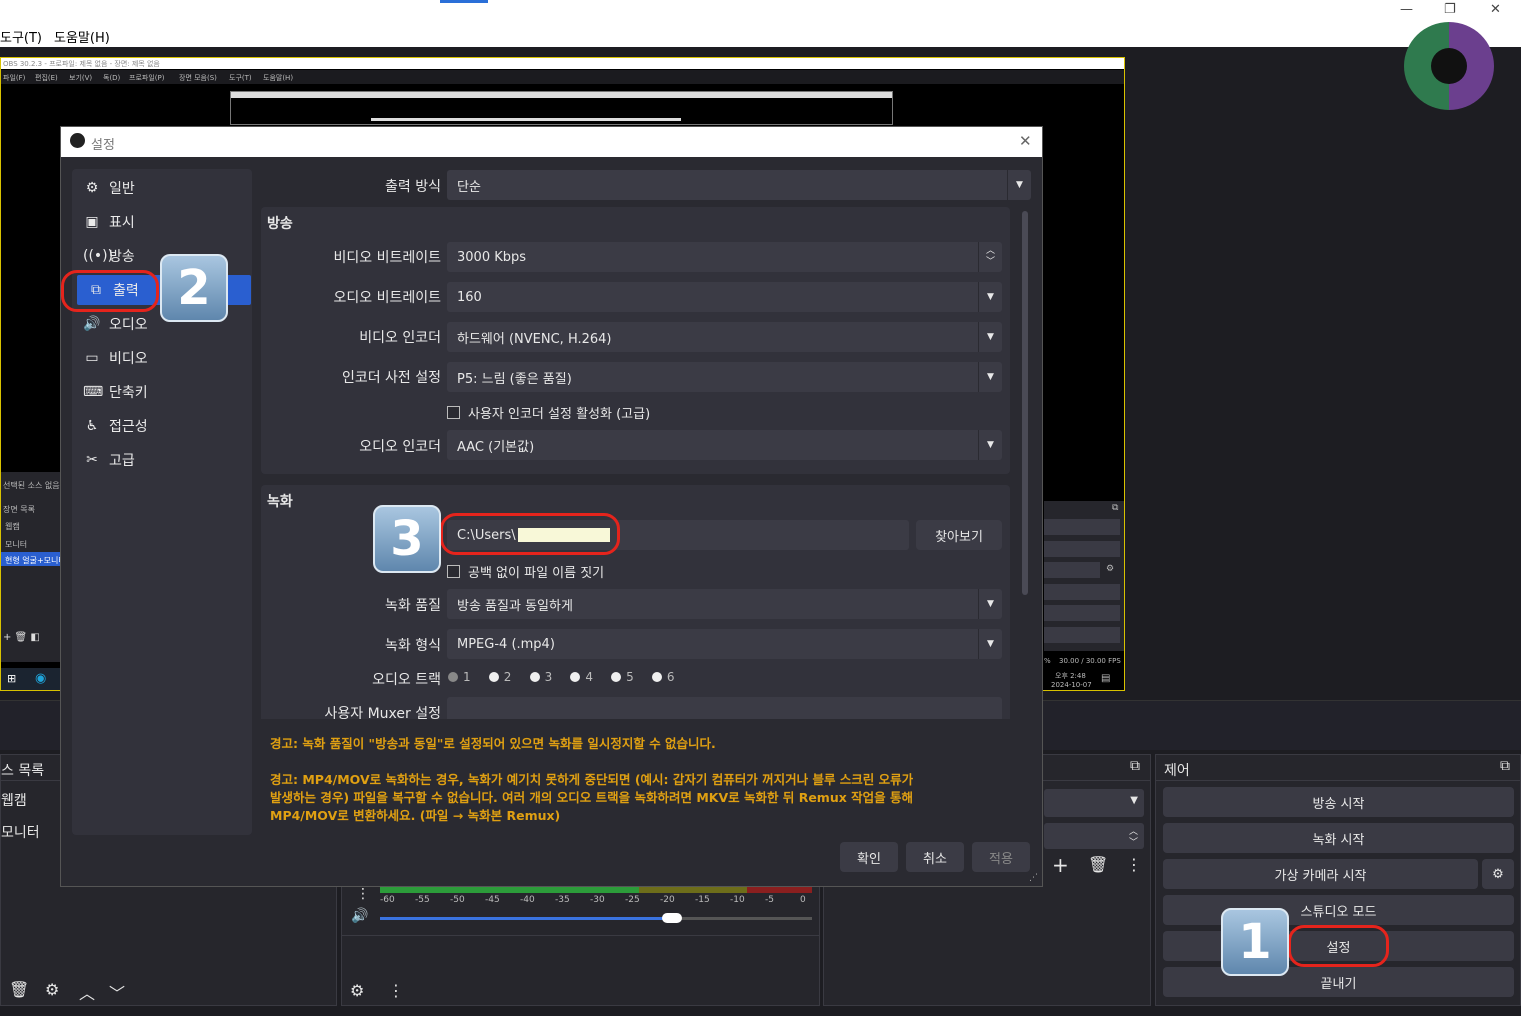  What do you see at coordinates (581, 677) in the screenshot?
I see `audio-track-radio: 4` at bounding box center [581, 677].